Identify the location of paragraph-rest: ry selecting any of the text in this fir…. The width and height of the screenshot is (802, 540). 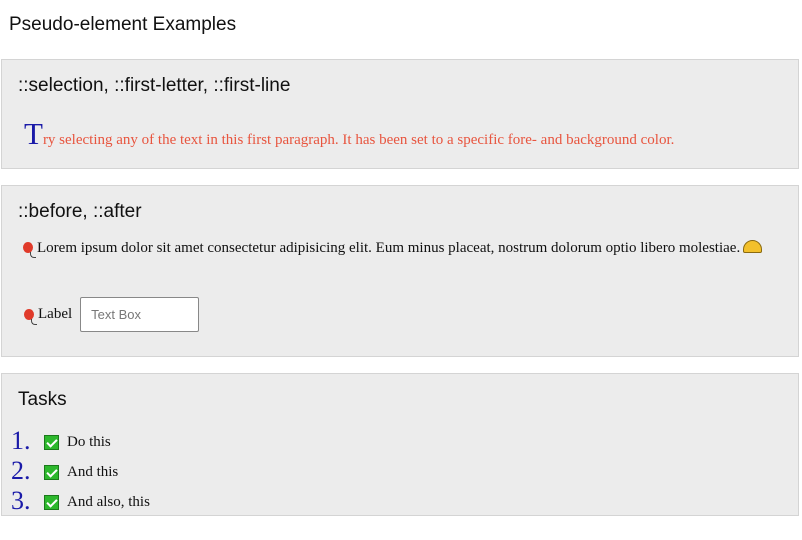
(358, 140).